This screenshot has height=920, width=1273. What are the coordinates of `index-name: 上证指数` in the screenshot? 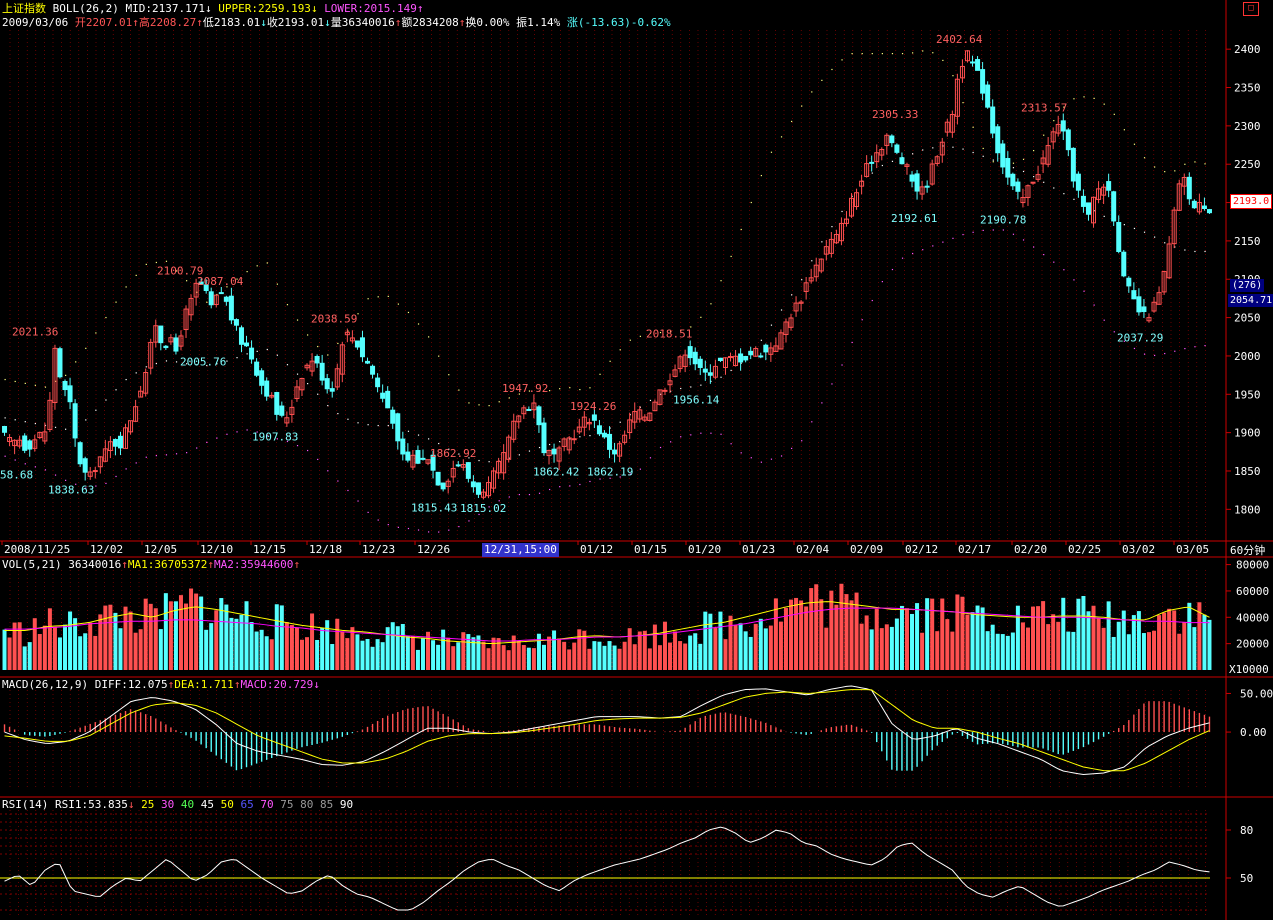 It's located at (24, 8).